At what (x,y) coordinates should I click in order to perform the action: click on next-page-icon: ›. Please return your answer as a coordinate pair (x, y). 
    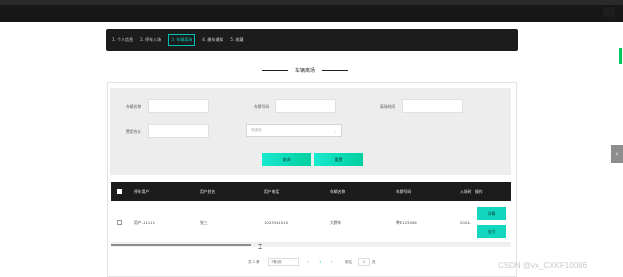
    Looking at the image, I should click on (331, 262).